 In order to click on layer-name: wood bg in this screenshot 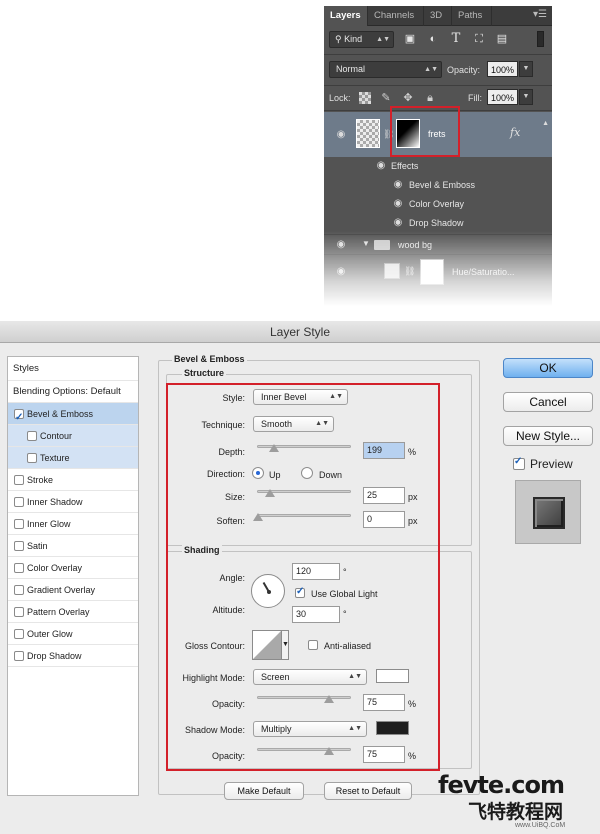, I will do `click(415, 245)`.